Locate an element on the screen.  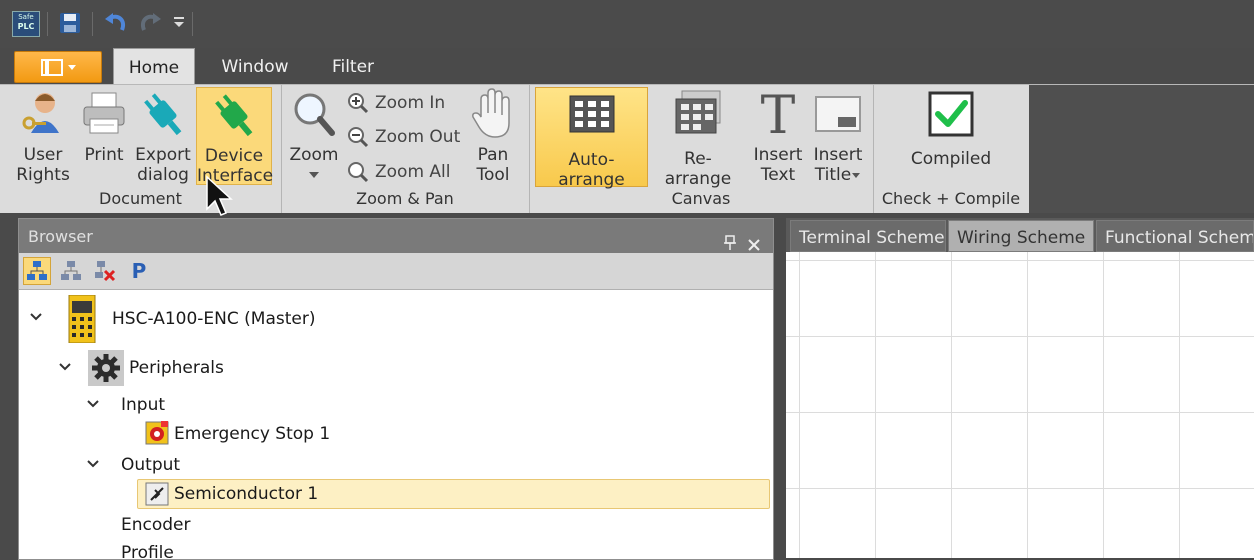
tree-item-master: HSC-A100-ENC (Master) is located at coordinates (395, 319).